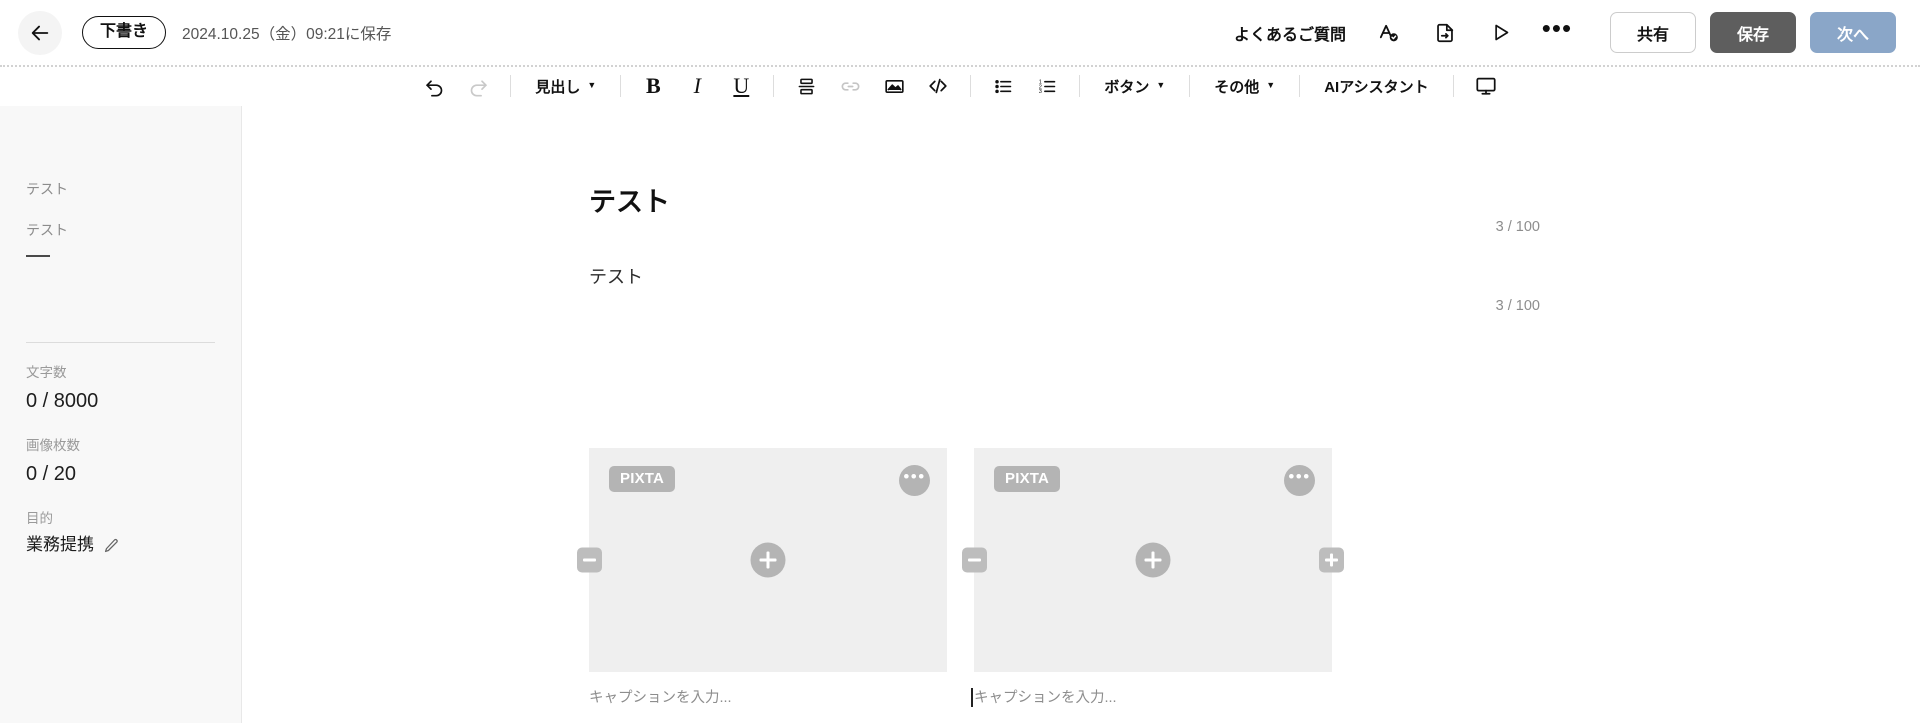 The width and height of the screenshot is (1920, 723). What do you see at coordinates (653, 86) in the screenshot?
I see `bold-button: B` at bounding box center [653, 86].